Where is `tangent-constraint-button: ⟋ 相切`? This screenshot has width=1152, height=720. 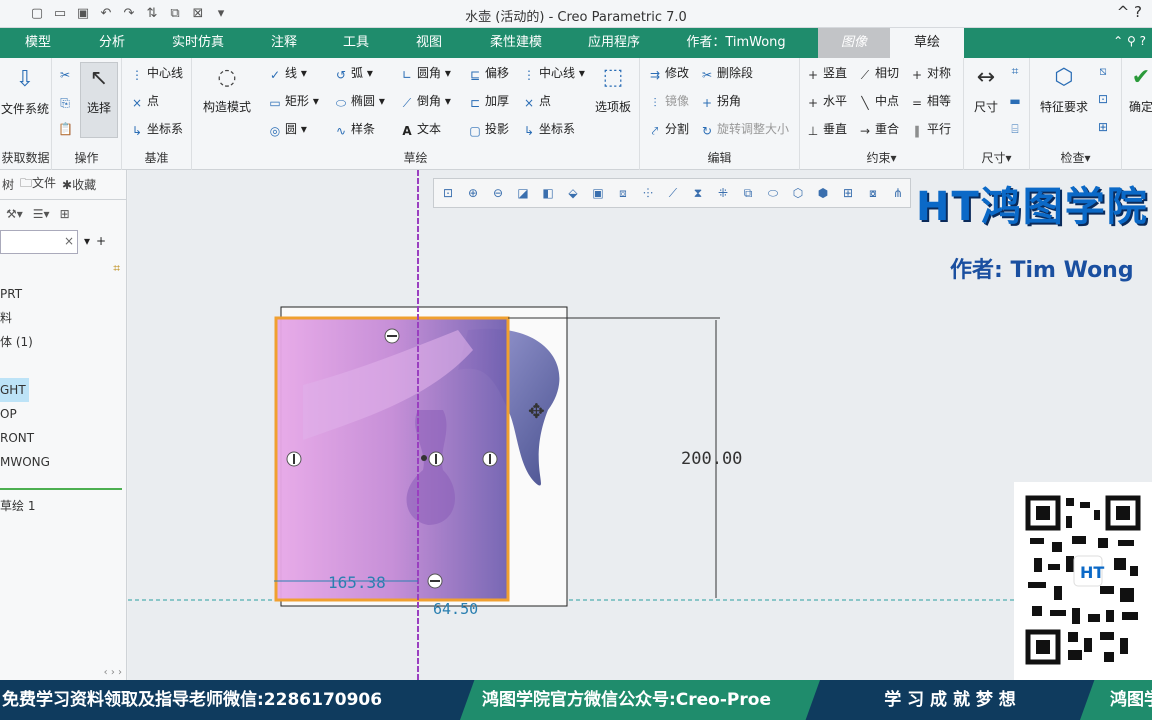
tangent-constraint-button: ⟋ 相切 is located at coordinates (878, 73).